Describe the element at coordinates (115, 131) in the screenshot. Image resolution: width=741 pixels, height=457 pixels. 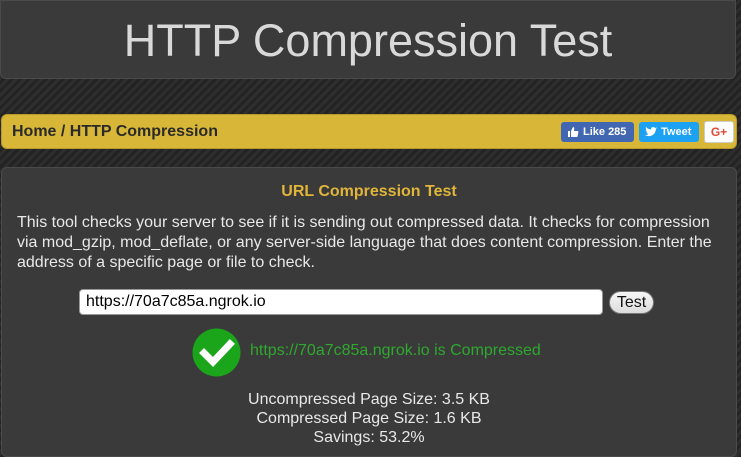
I see `breadcrumb: Home / HTTP Compression` at that location.